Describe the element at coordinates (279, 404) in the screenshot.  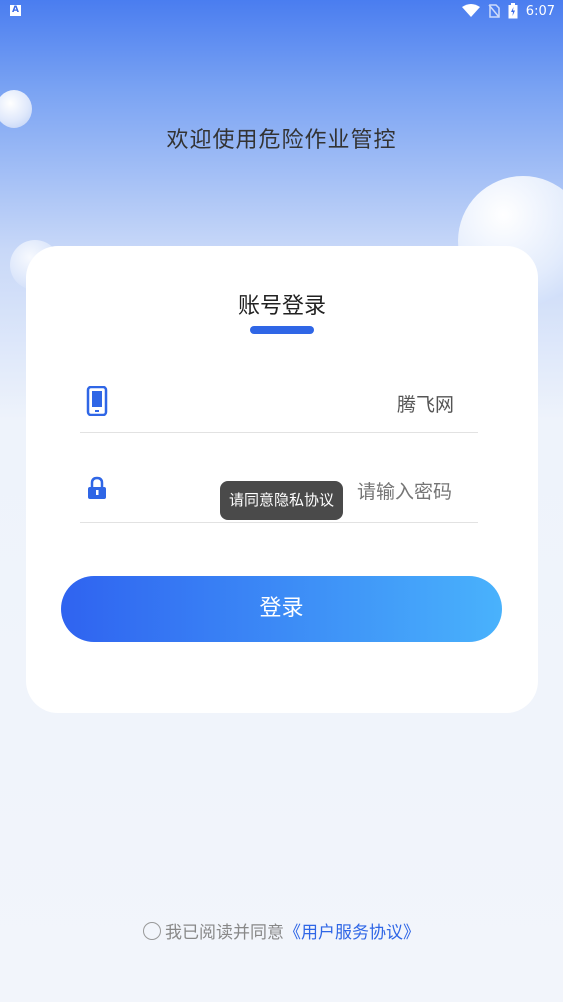
I see `account-field: 腾飞网` at that location.